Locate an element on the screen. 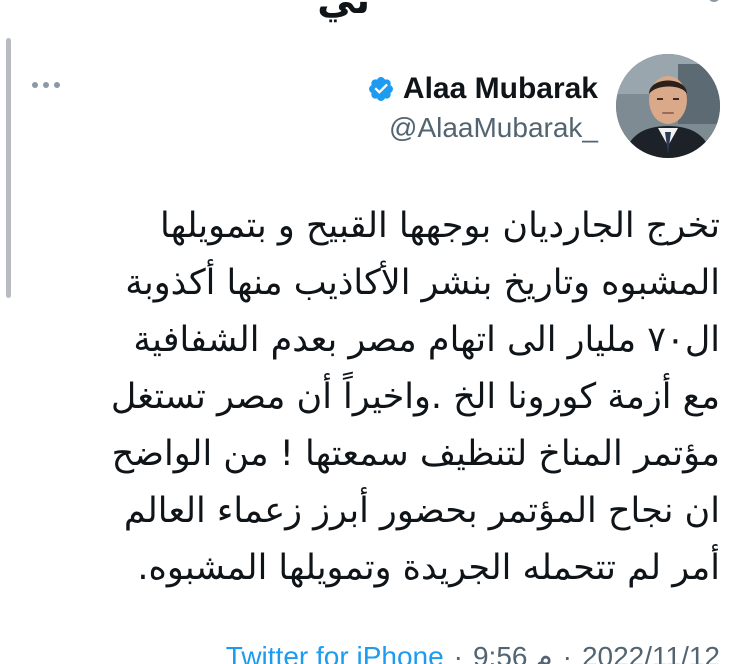  more-horizontal-icon is located at coordinates (46, 85).